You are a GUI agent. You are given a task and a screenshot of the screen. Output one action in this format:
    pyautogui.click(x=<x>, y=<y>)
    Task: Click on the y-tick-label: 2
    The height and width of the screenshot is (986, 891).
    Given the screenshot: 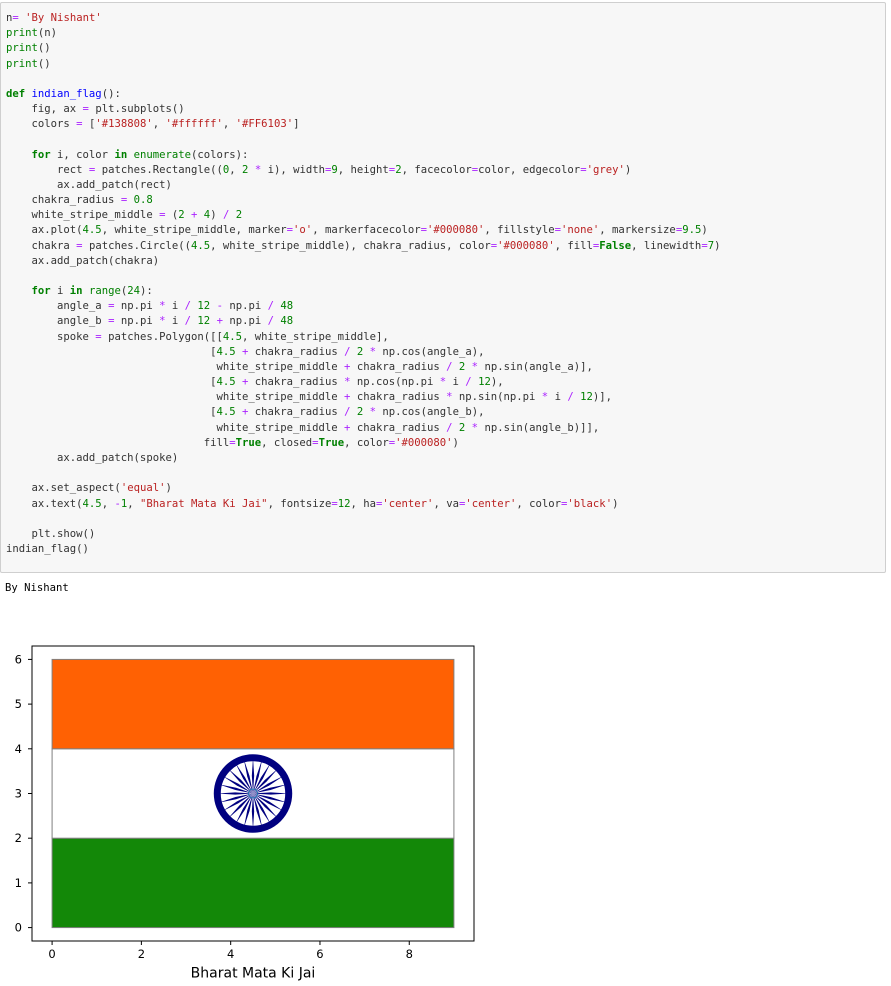 What is the action you would take?
    pyautogui.click(x=18, y=838)
    